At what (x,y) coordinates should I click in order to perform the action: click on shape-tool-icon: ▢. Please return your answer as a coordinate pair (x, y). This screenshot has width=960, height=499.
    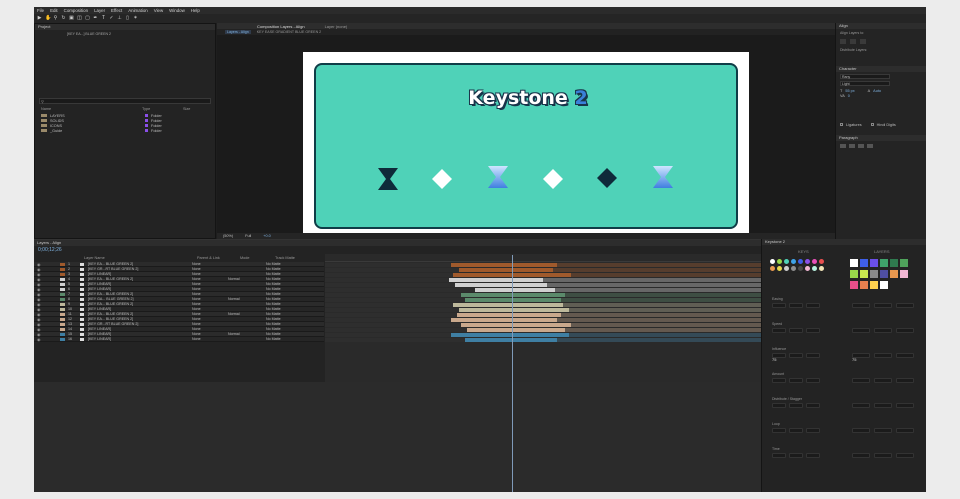
    Looking at the image, I should click on (87, 18).